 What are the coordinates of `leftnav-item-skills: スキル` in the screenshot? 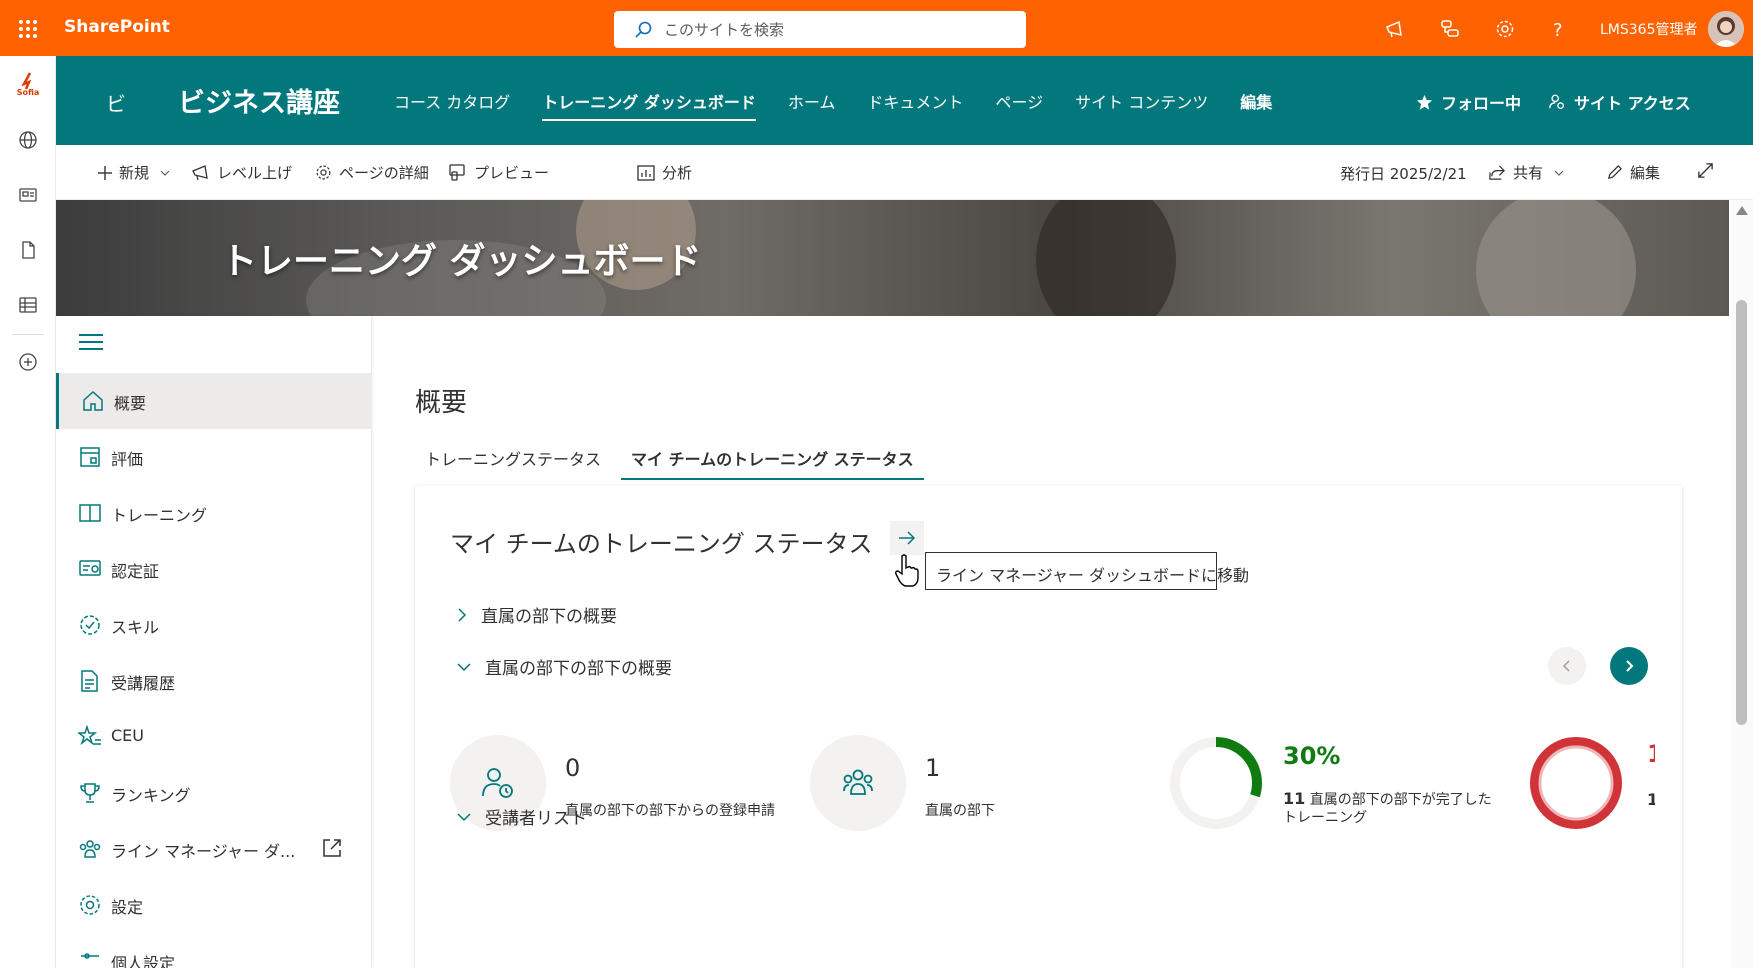 It's located at (214, 625).